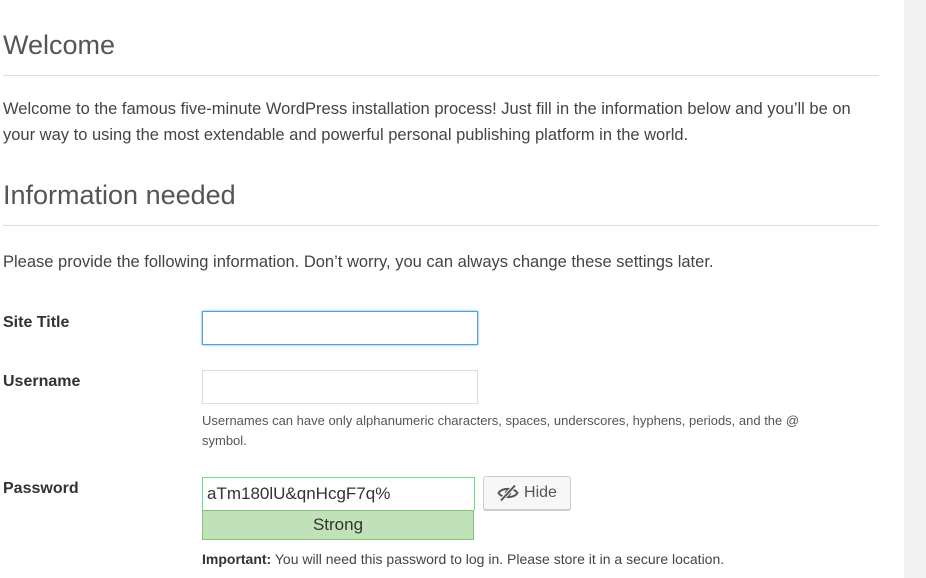  I want to click on eye-slash-icon, so click(508, 493).